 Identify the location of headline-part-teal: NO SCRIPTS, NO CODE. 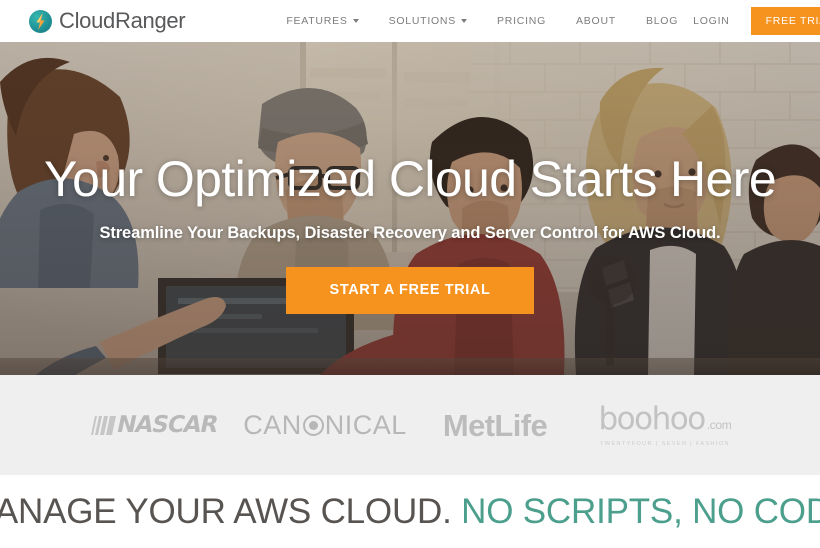
(635, 511).